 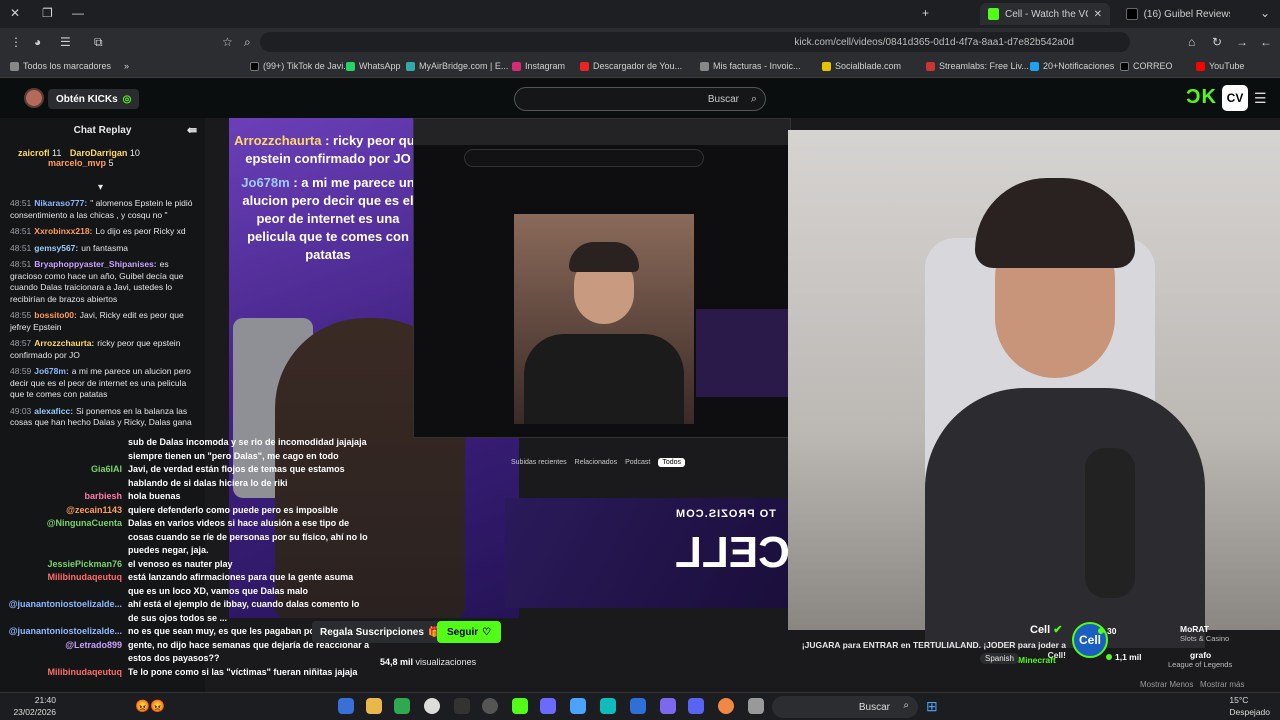 I want to click on overlay-chat-username: @zecain1143, so click(x=64, y=511).